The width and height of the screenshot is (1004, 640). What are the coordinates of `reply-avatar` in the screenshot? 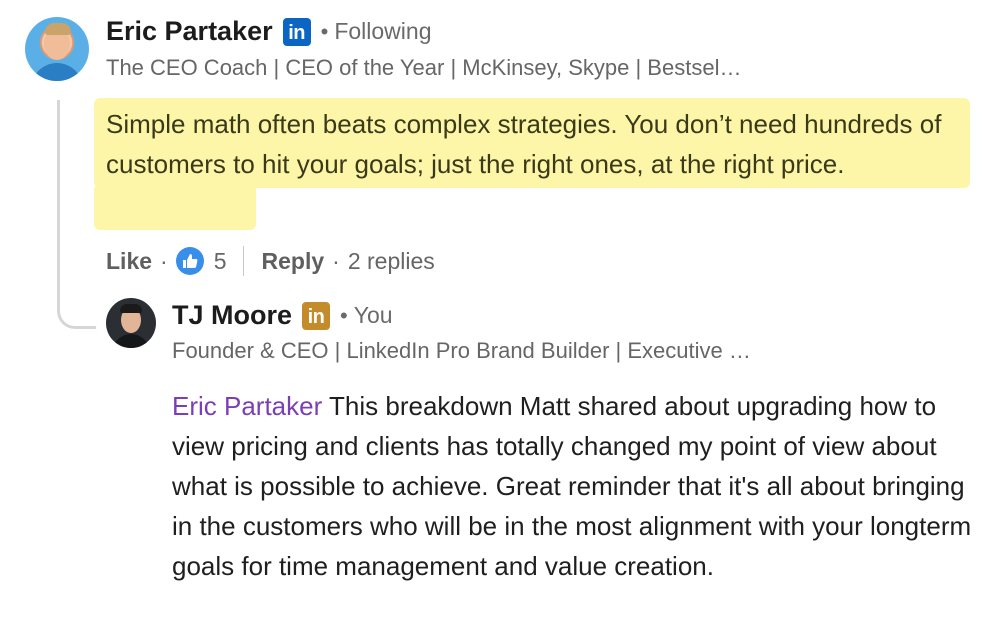 It's located at (131, 323).